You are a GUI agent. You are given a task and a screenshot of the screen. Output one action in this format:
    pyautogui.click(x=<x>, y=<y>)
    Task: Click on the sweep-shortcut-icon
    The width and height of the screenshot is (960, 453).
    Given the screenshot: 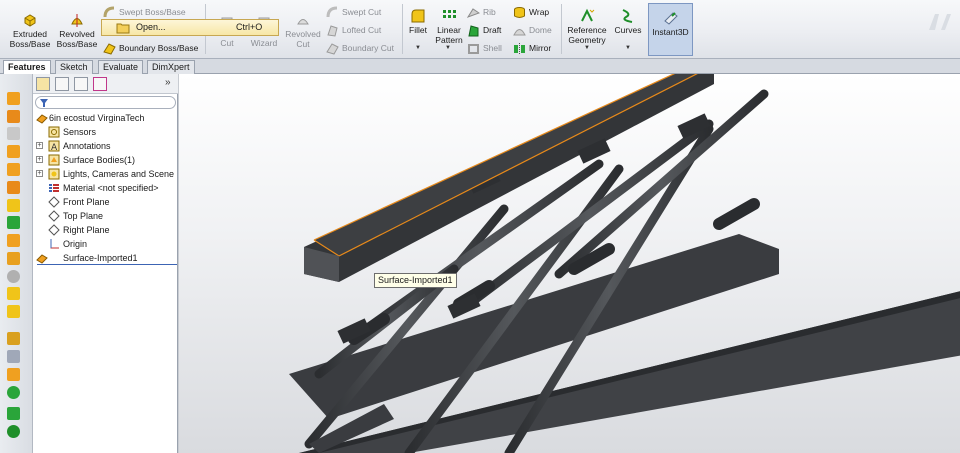 What is the action you would take?
    pyautogui.click(x=13, y=133)
    